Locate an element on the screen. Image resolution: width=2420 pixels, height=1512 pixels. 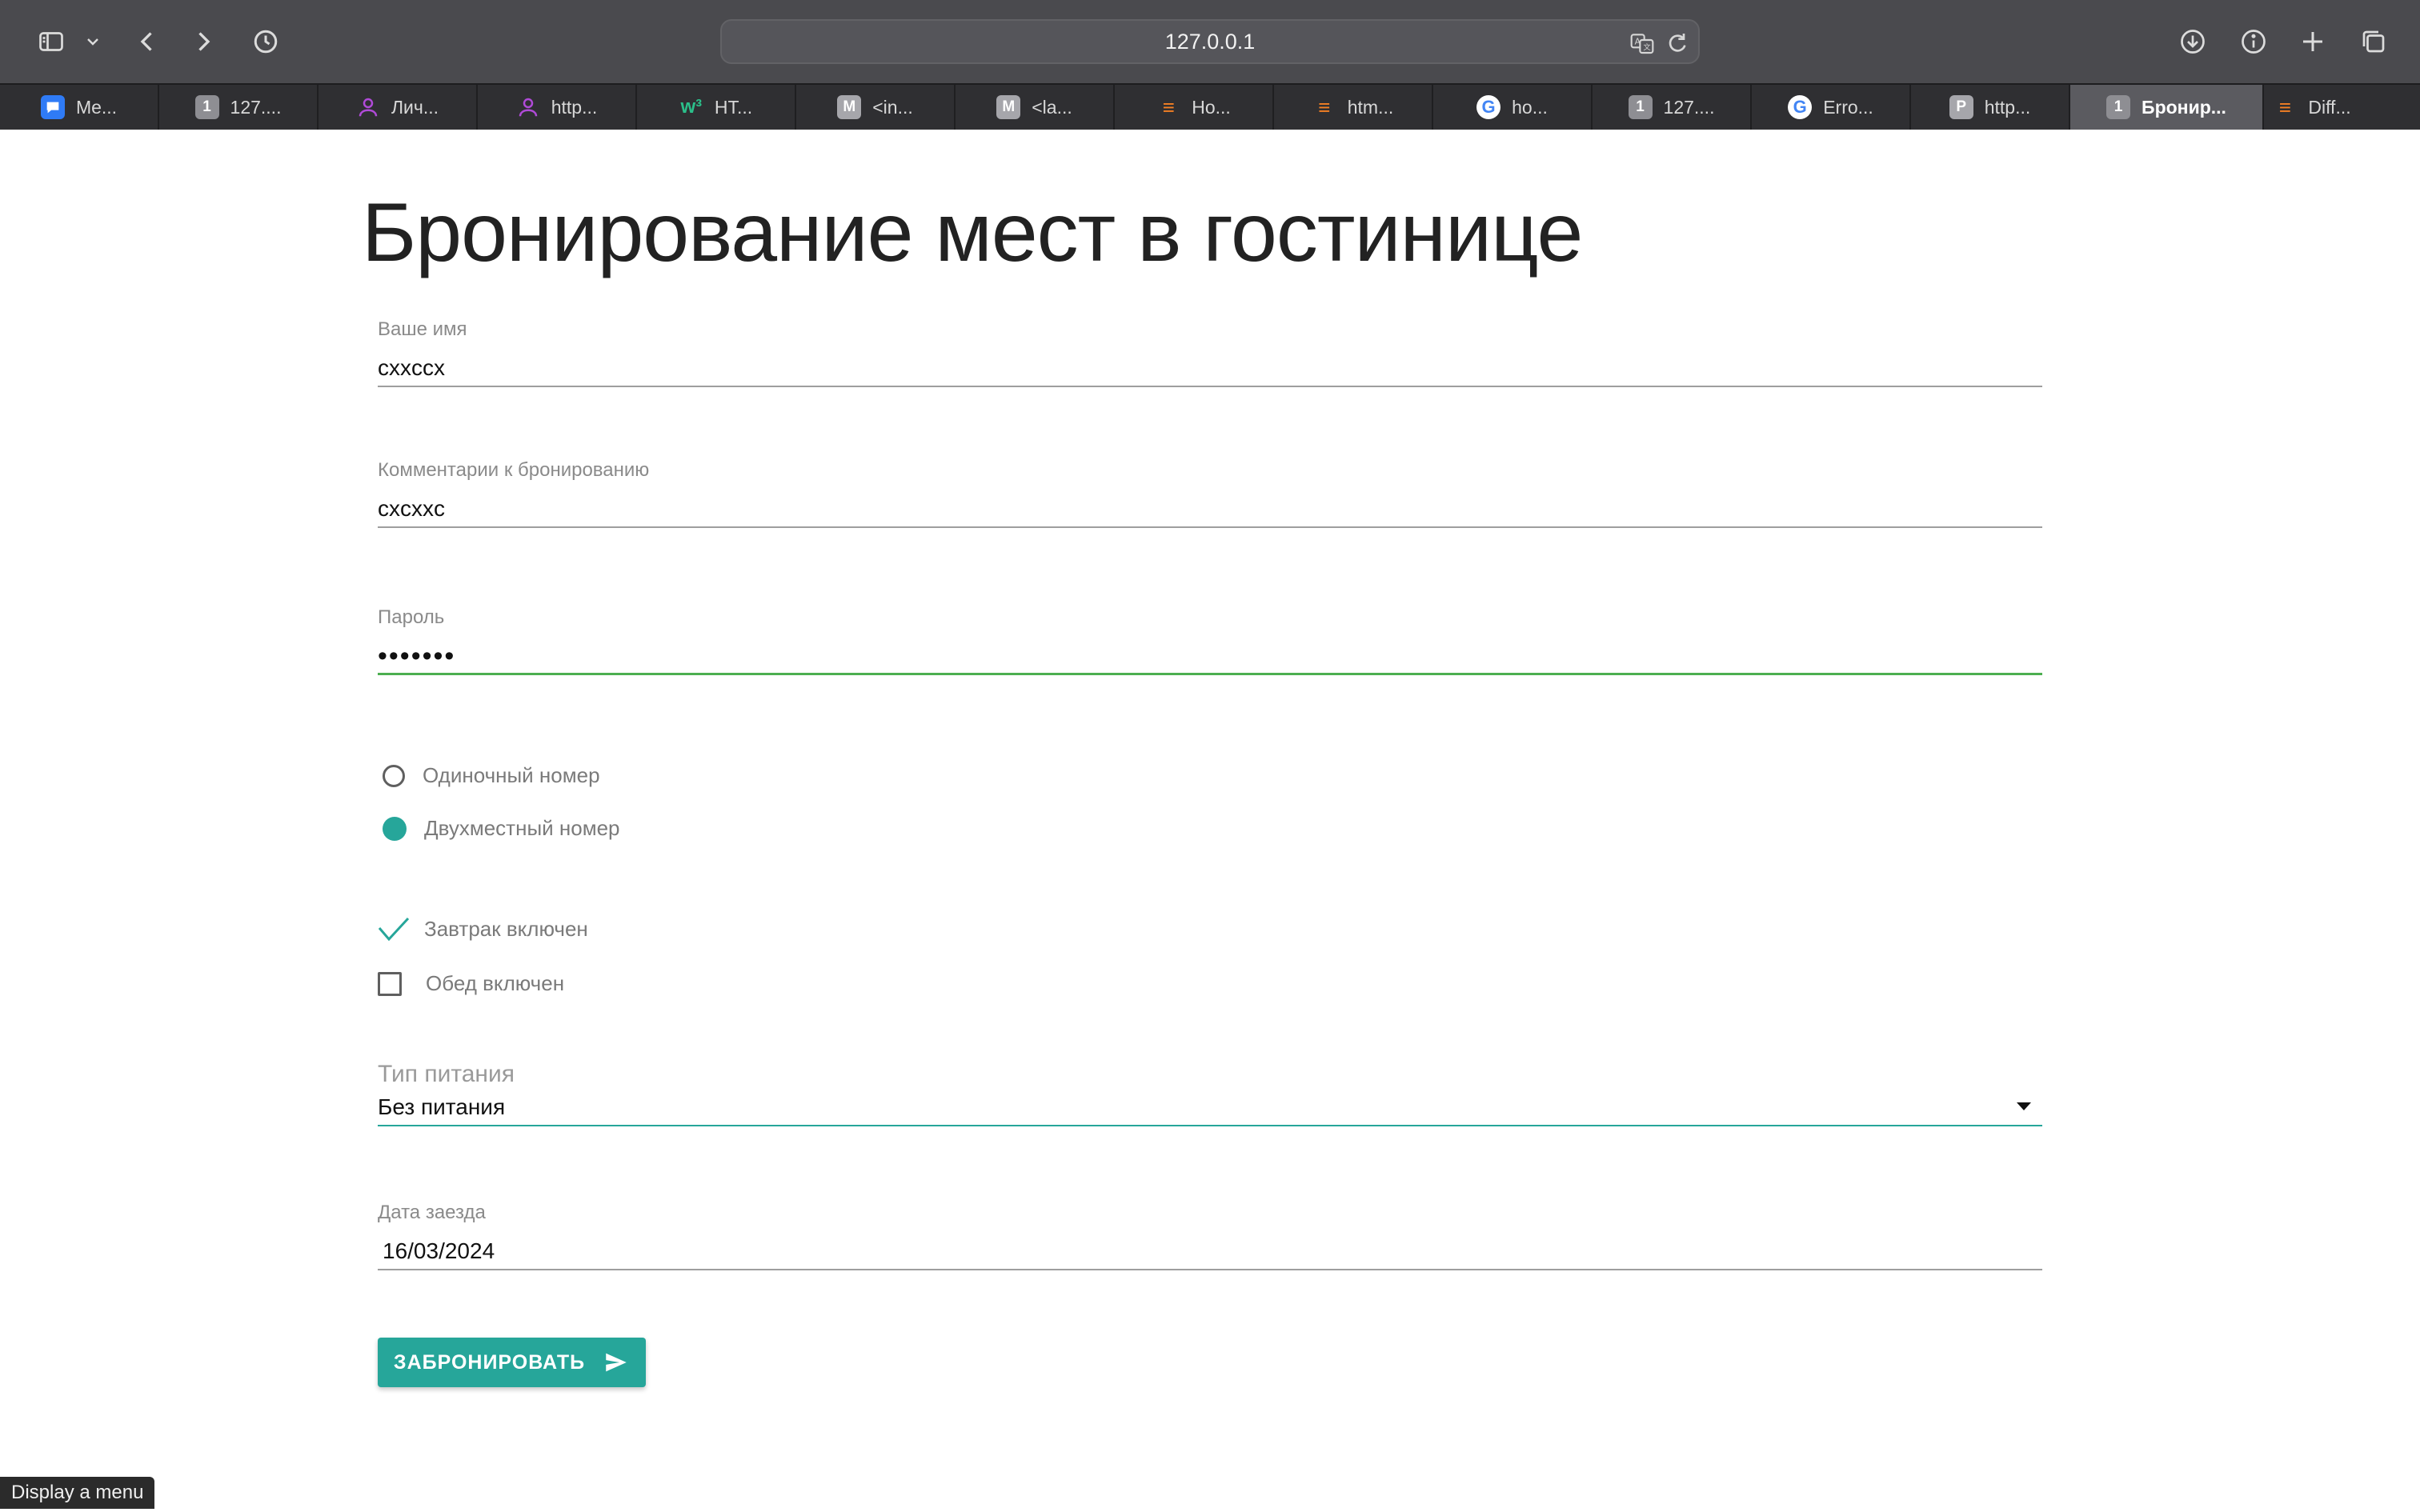
food-type-select: Тип питания Без питания is located at coordinates (1210, 1093).